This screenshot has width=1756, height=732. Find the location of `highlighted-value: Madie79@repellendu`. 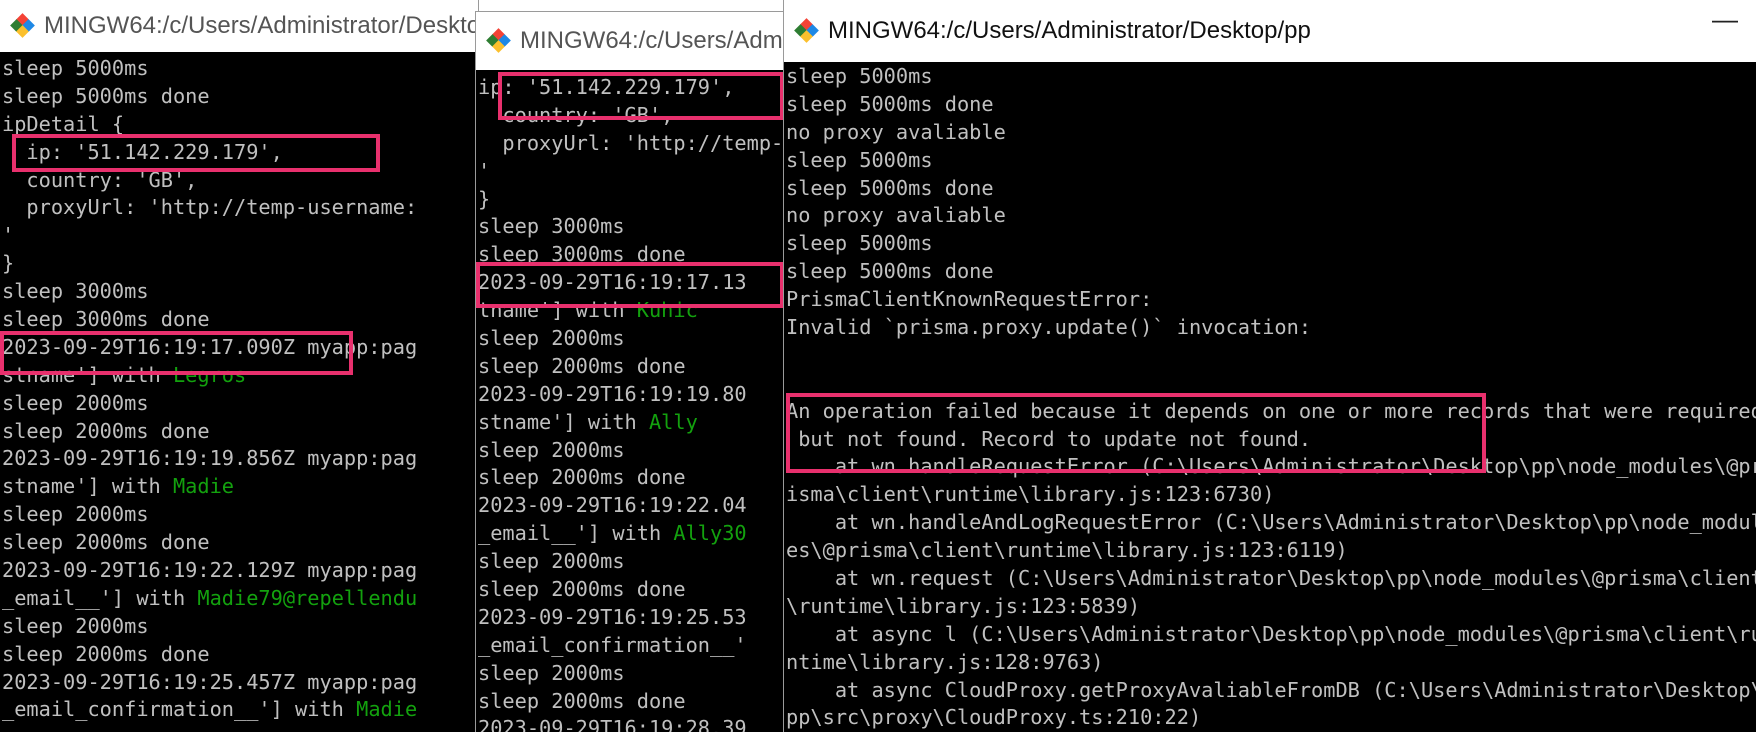

highlighted-value: Madie79@repellendu is located at coordinates (307, 597).